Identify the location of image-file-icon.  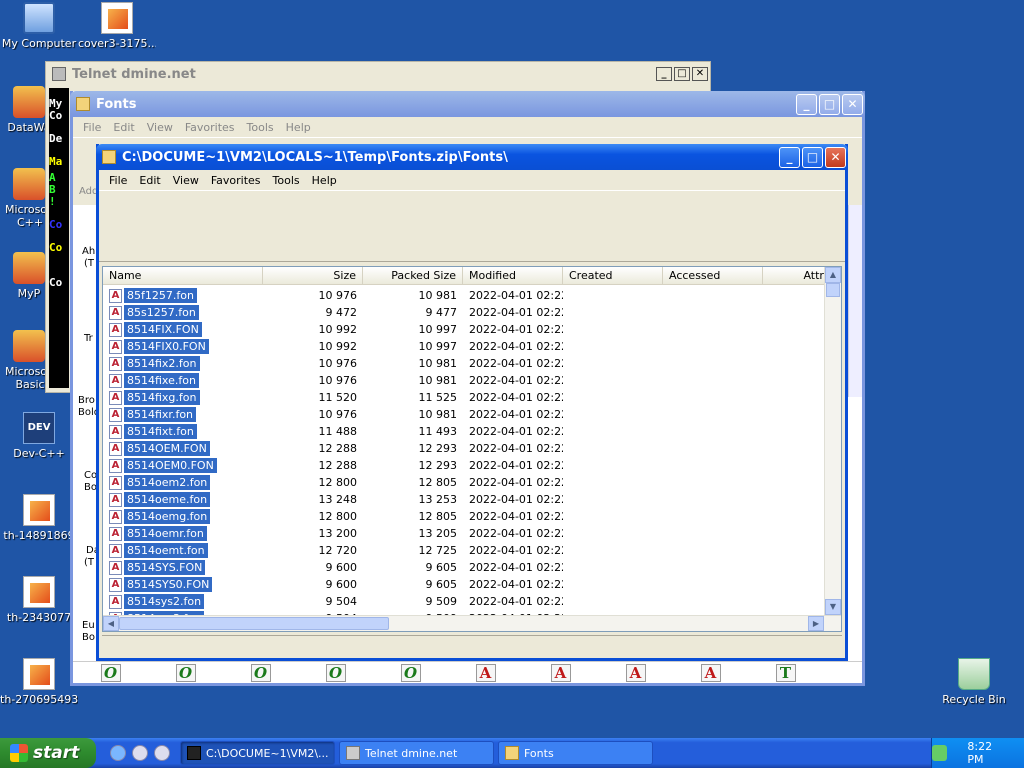
(39, 592).